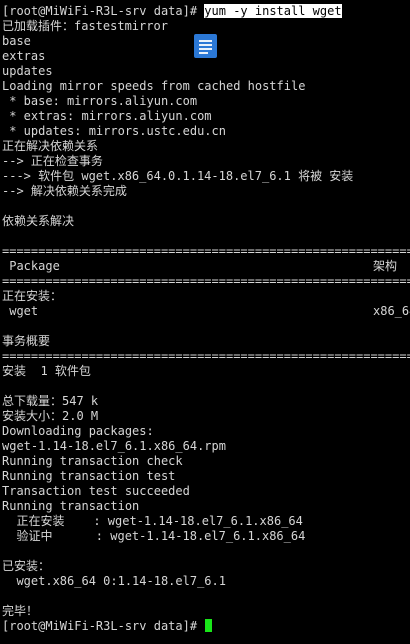  What do you see at coordinates (89, 476) in the screenshot?
I see `output-line: Running transaction test` at bounding box center [89, 476].